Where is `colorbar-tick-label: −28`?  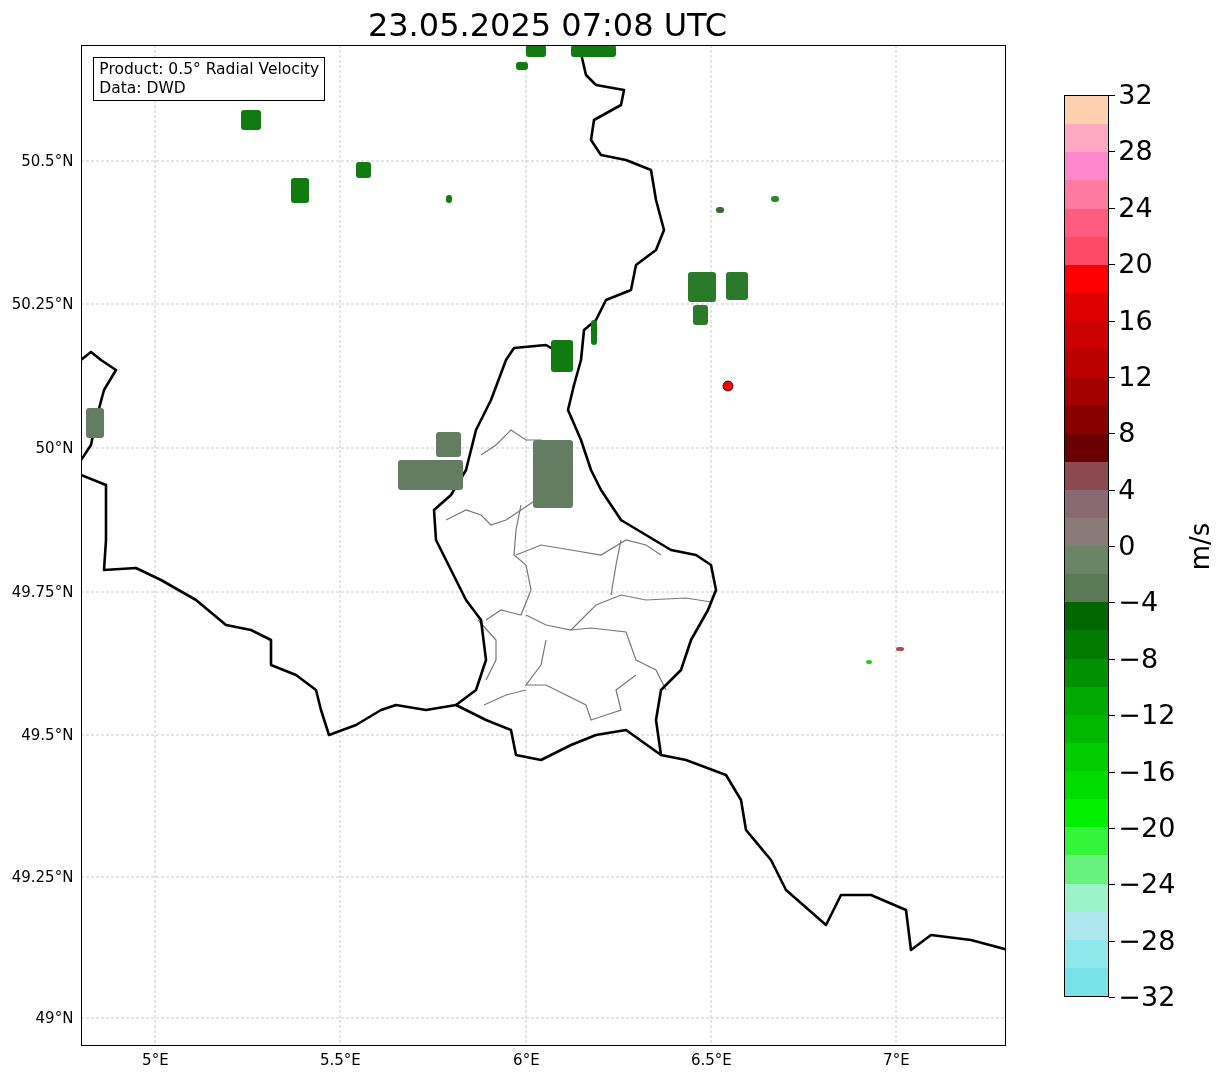 colorbar-tick-label: −28 is located at coordinates (1147, 940).